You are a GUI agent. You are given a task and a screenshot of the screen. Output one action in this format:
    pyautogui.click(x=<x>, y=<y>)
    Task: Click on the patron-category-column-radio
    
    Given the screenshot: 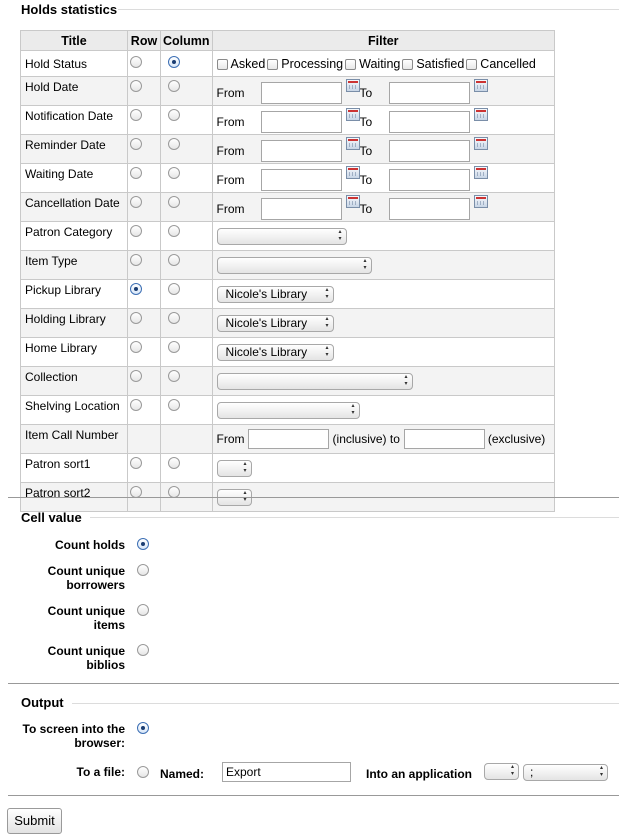 What is the action you would take?
    pyautogui.click(x=174, y=231)
    